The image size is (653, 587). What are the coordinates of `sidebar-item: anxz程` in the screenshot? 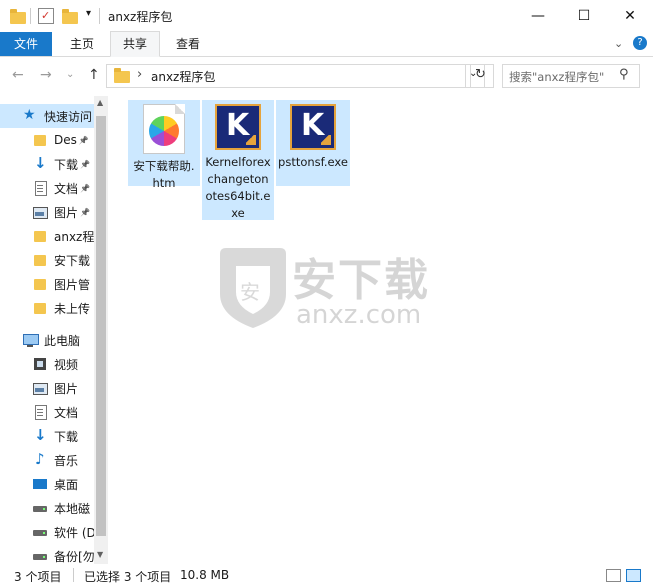 It's located at (47, 236).